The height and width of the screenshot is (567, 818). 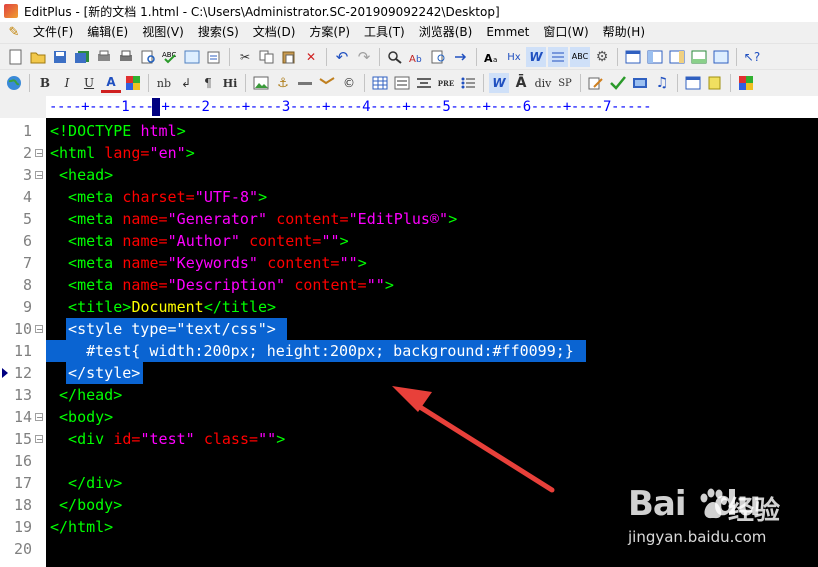 What do you see at coordinates (23, 107) in the screenshot?
I see `ruler-gutter` at bounding box center [23, 107].